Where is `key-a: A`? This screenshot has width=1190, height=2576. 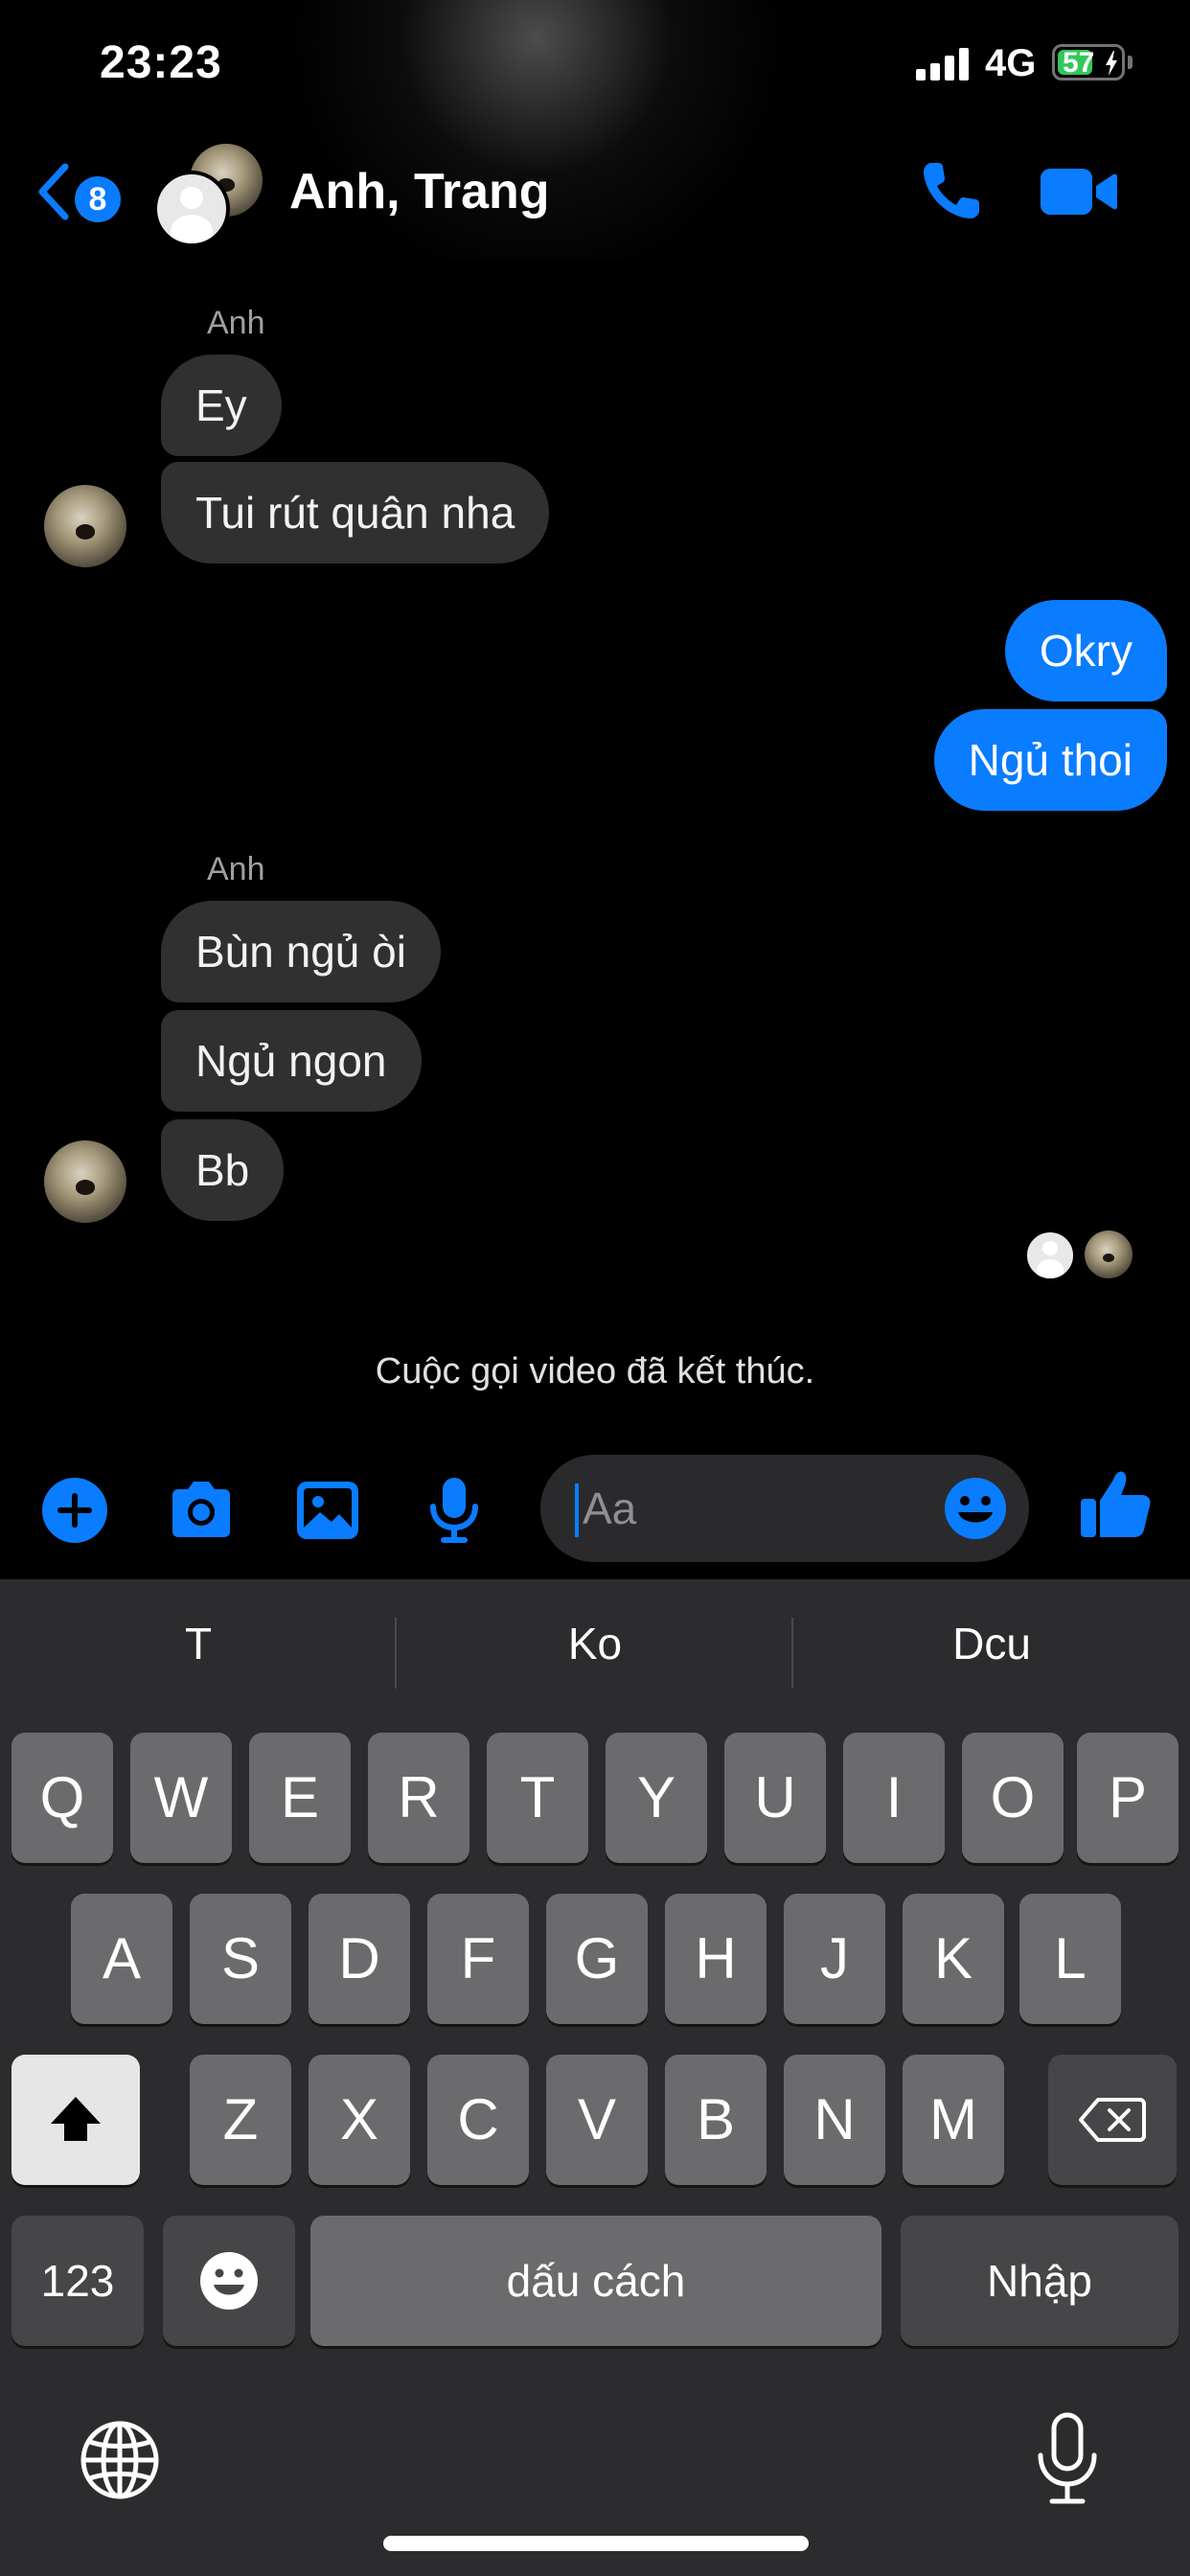
key-a: A is located at coordinates (122, 1959).